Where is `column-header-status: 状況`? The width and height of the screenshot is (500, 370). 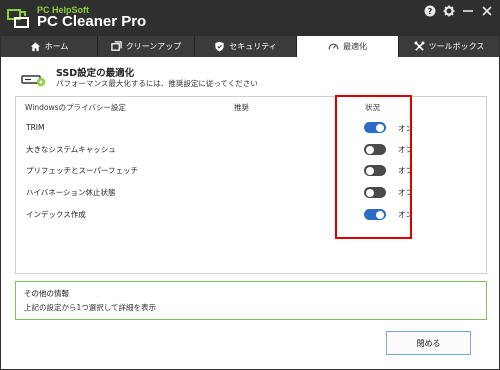 column-header-status: 状況 is located at coordinates (372, 107).